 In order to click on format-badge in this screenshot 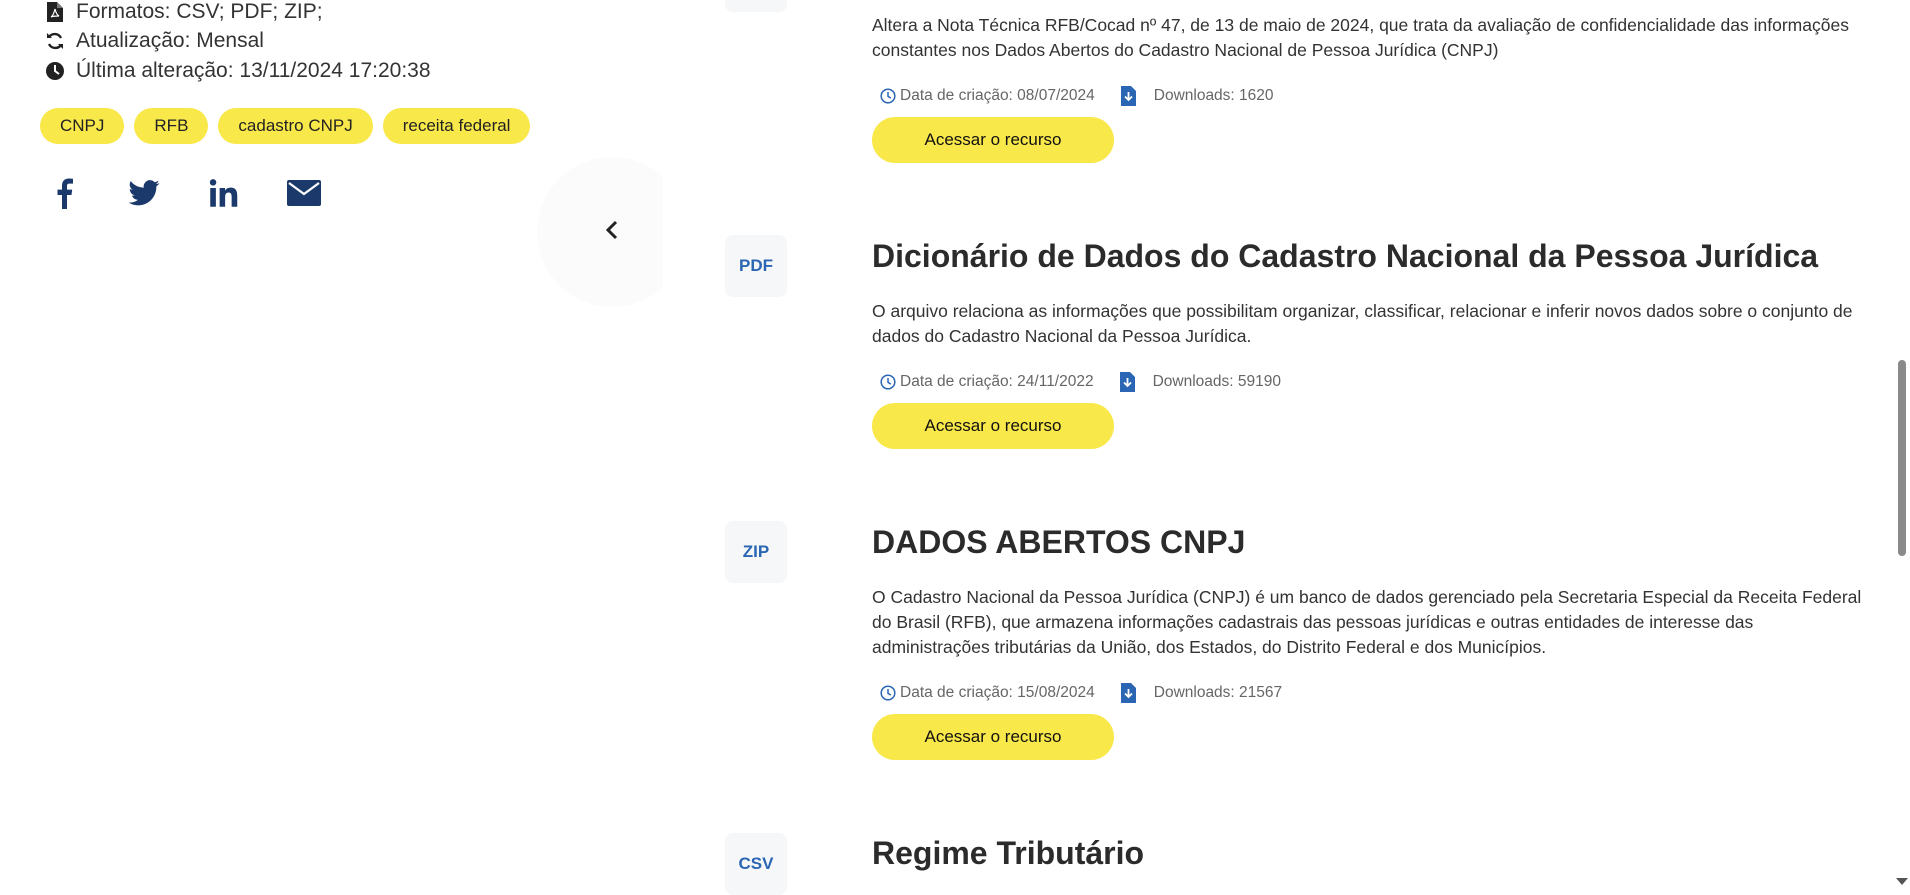, I will do `click(756, 6)`.